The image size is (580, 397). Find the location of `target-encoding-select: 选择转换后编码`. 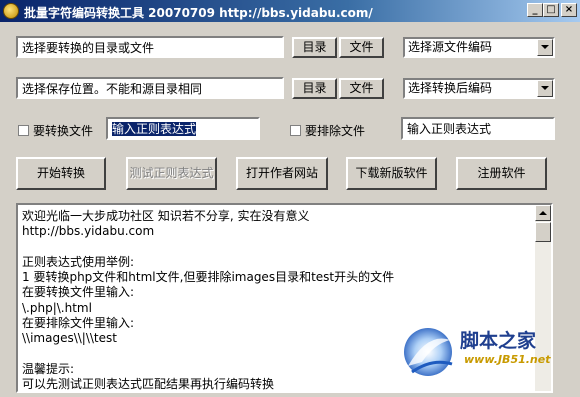

target-encoding-select: 选择转换后编码 is located at coordinates (479, 88).